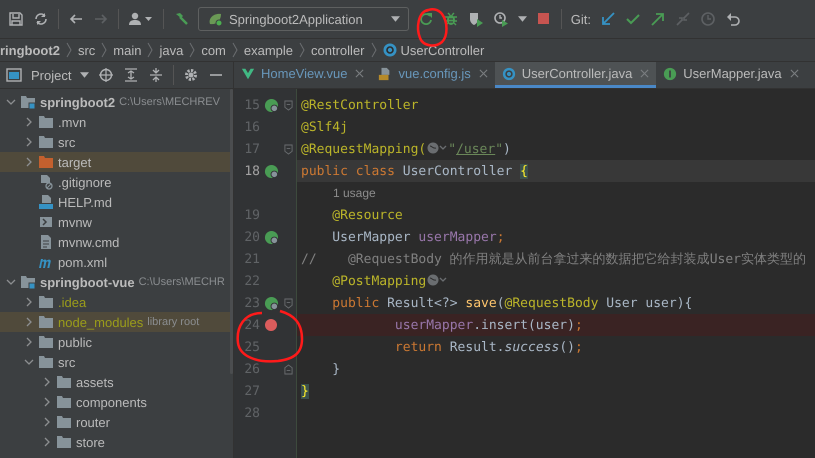 The width and height of the screenshot is (815, 458). What do you see at coordinates (106, 75) in the screenshot?
I see `crosshair-icon` at bounding box center [106, 75].